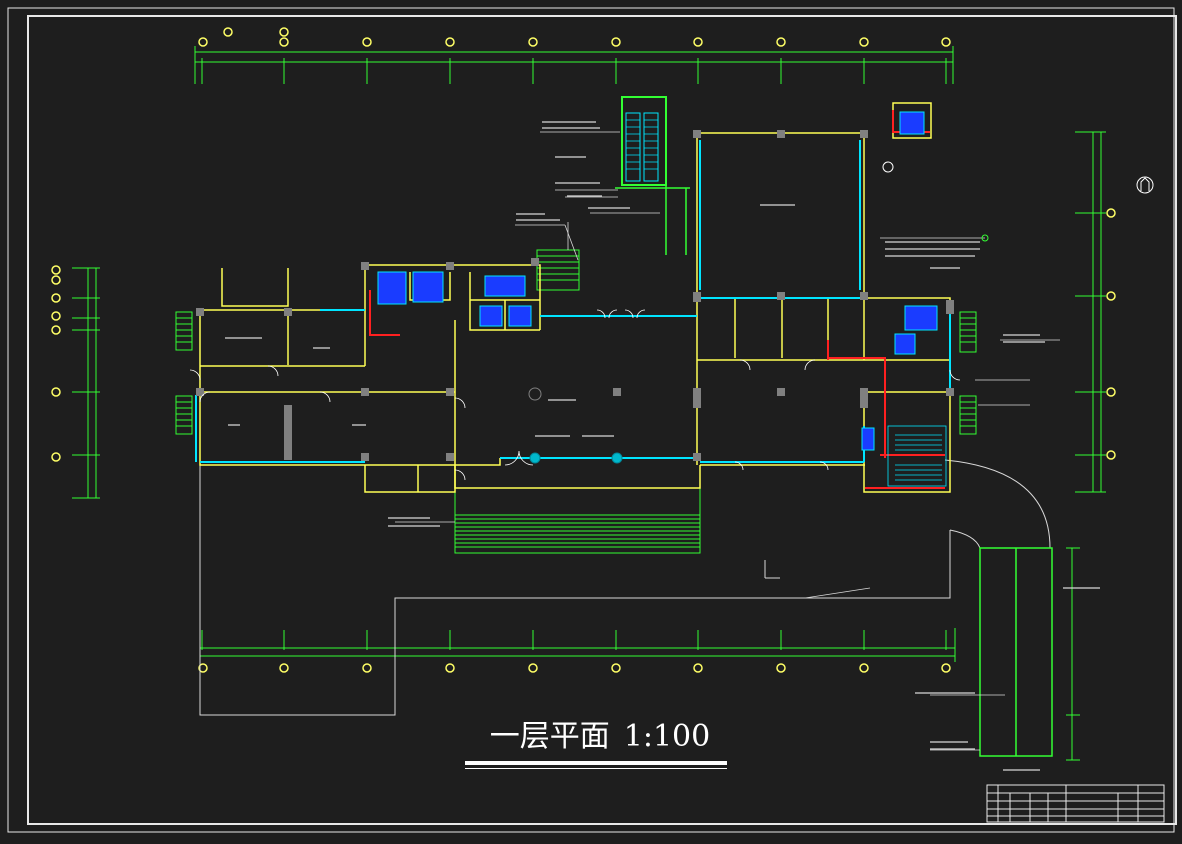 The height and width of the screenshot is (844, 1182). I want to click on right-axis-bubbles, so click(1111, 334).